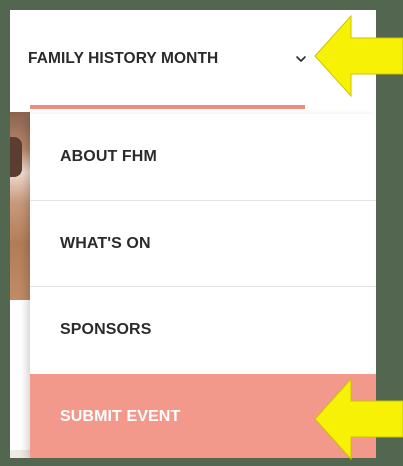 The image size is (403, 466). Describe the element at coordinates (20, 206) in the screenshot. I see `background-photo` at that location.